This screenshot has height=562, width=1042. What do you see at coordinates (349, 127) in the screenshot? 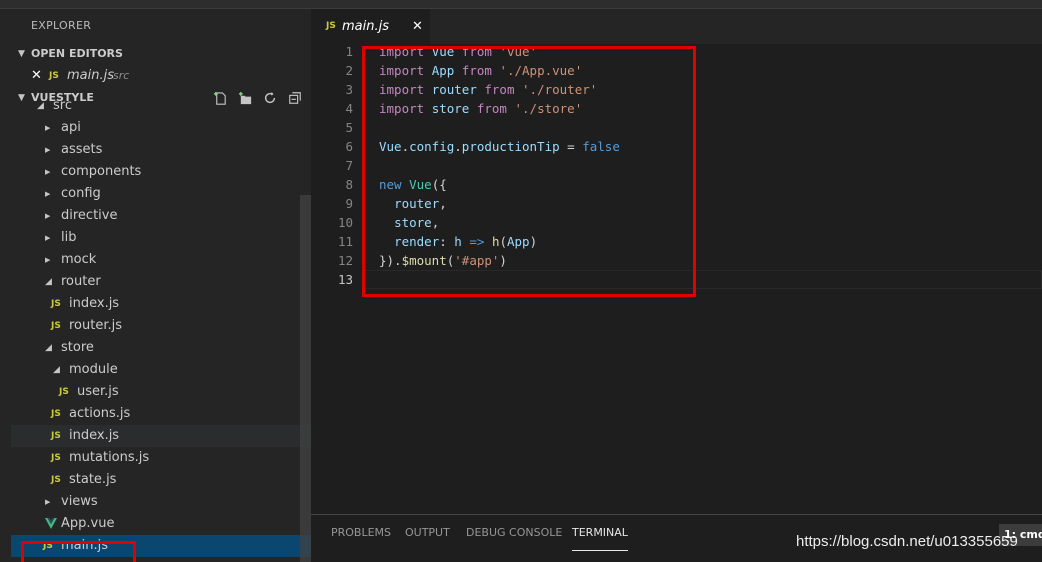
I see `line-number: 5` at bounding box center [349, 127].